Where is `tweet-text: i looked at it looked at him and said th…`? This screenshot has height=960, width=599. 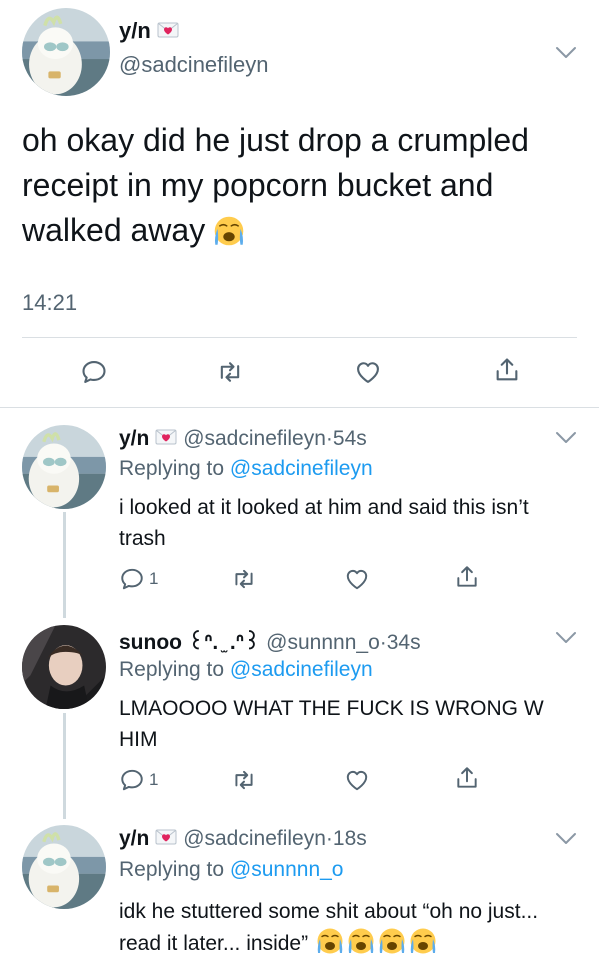 tweet-text: i looked at it looked at him and said th… is located at coordinates (324, 523).